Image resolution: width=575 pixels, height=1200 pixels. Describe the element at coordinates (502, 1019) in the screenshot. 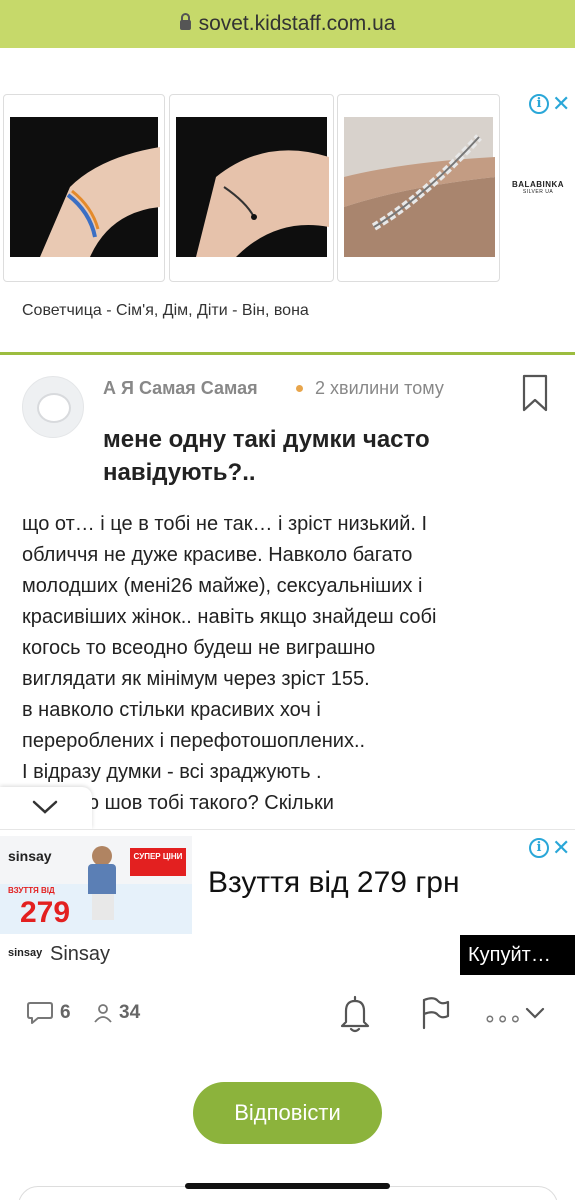

I see `more-options-icon: ∘∘∘` at that location.